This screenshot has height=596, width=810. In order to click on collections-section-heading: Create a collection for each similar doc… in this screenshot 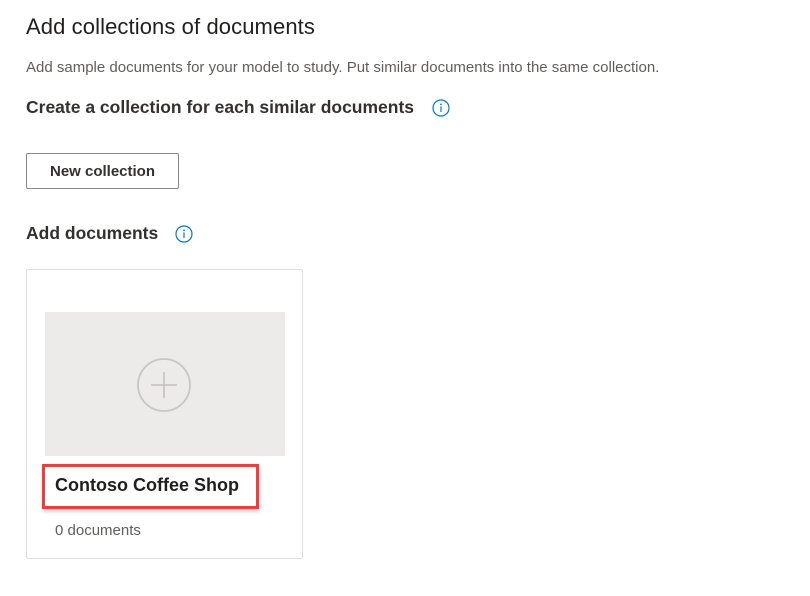, I will do `click(238, 107)`.